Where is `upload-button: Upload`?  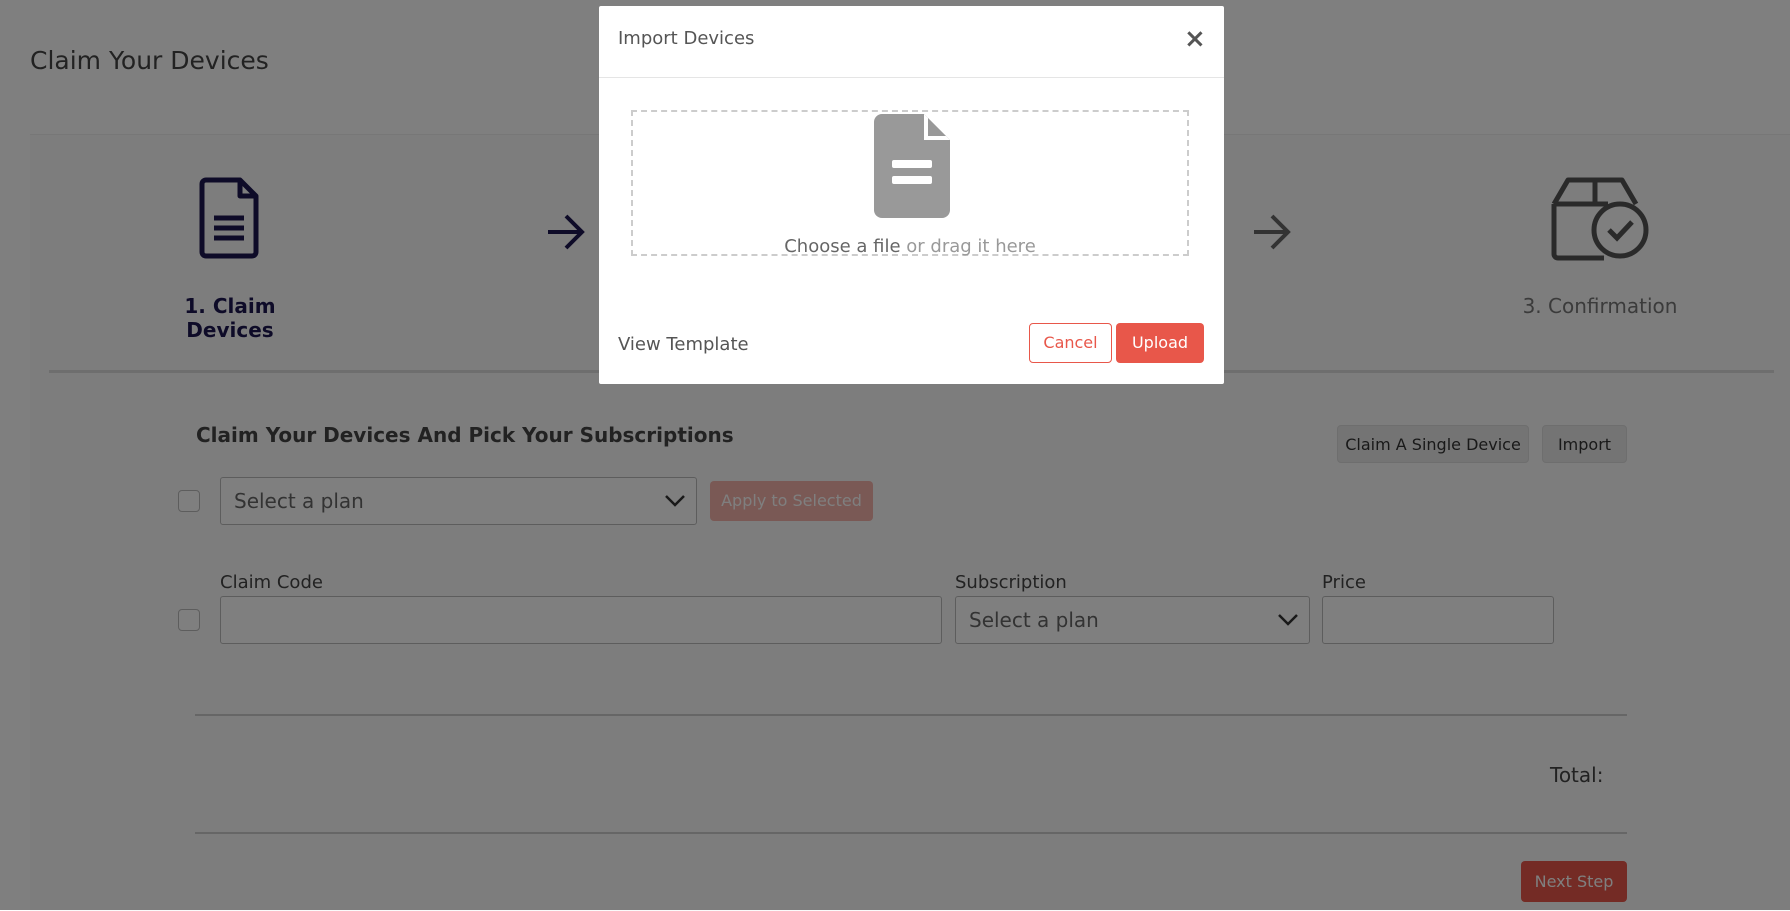
upload-button: Upload is located at coordinates (1160, 343).